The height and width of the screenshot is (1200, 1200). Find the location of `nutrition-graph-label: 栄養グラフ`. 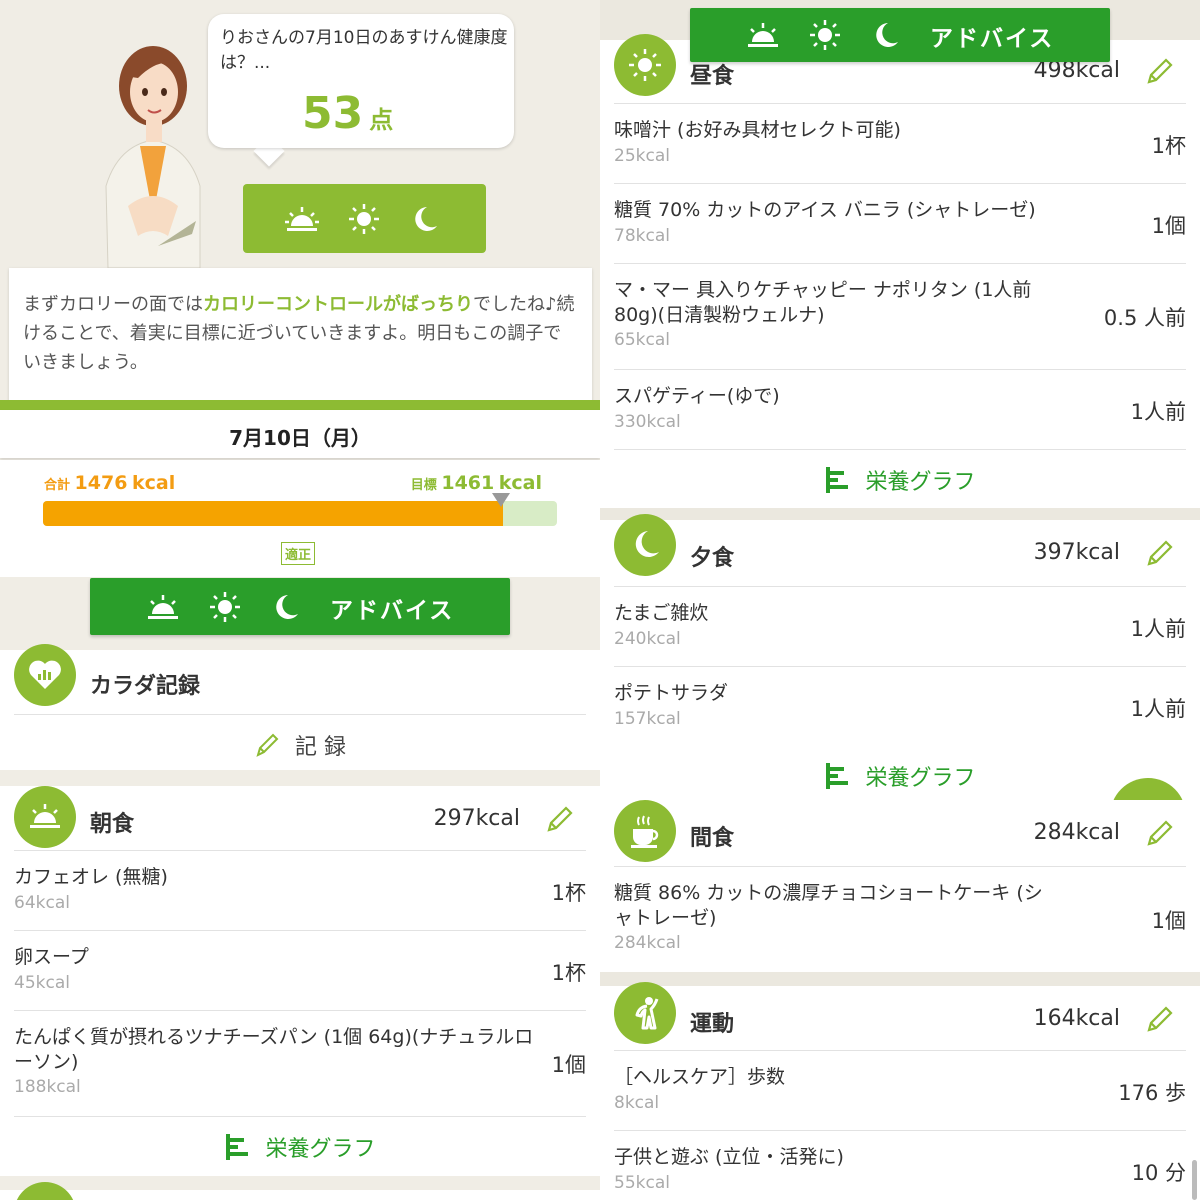

nutrition-graph-label: 栄養グラフ is located at coordinates (920, 482).